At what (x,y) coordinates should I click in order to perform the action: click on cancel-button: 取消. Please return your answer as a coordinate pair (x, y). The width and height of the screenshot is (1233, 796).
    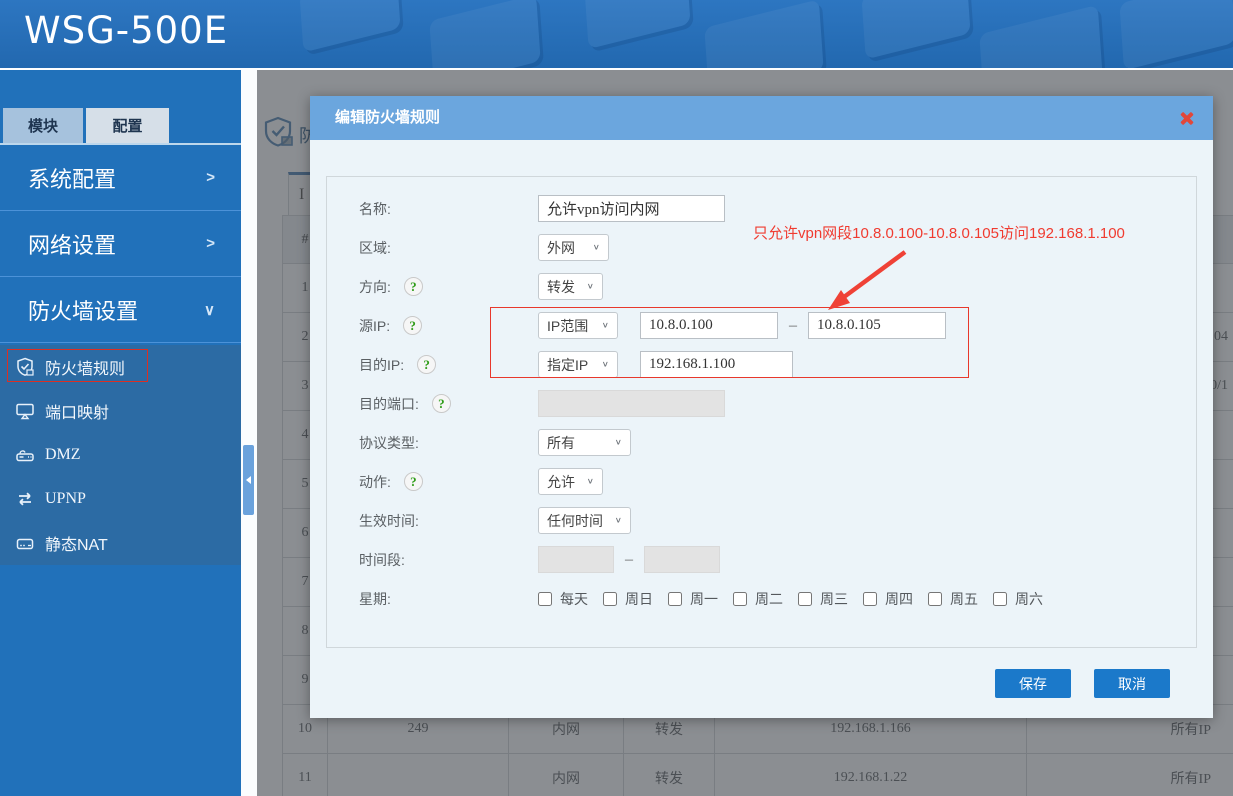
    Looking at the image, I should click on (1132, 683).